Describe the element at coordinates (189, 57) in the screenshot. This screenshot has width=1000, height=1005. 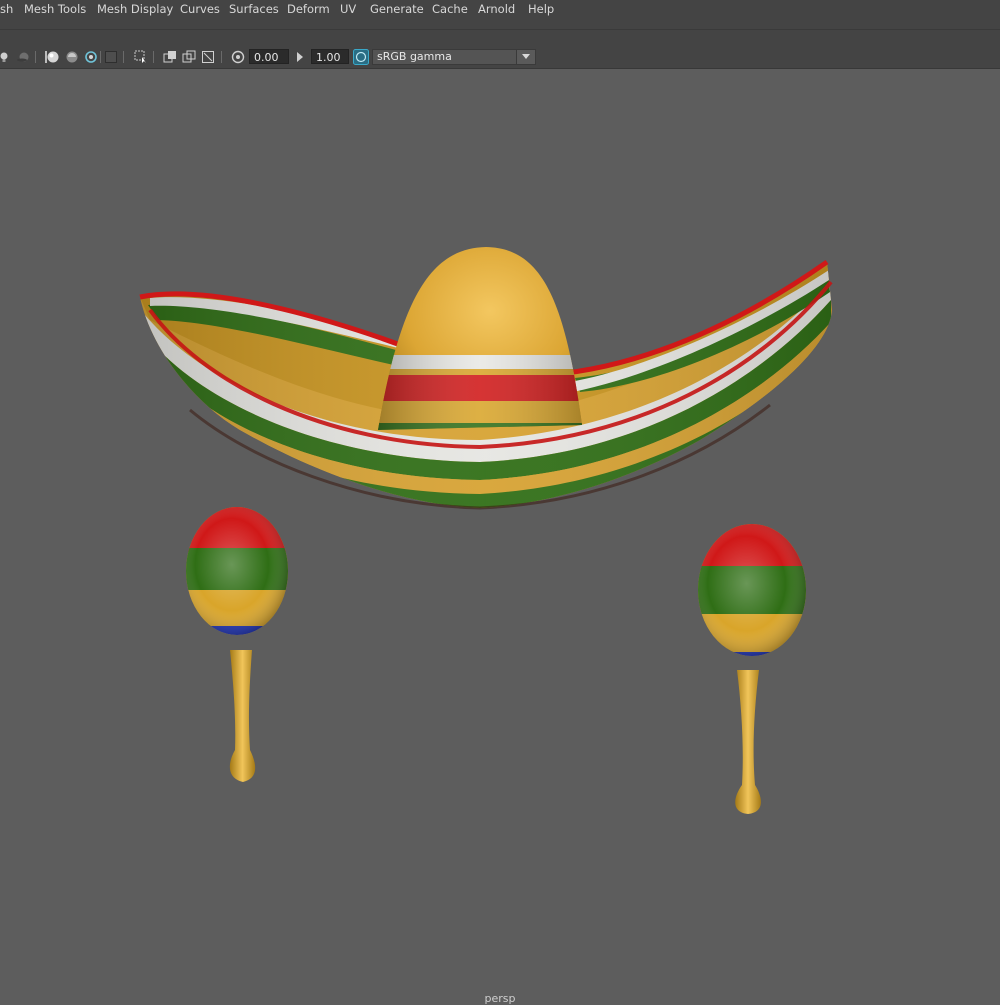
I see `grid-icon` at that location.